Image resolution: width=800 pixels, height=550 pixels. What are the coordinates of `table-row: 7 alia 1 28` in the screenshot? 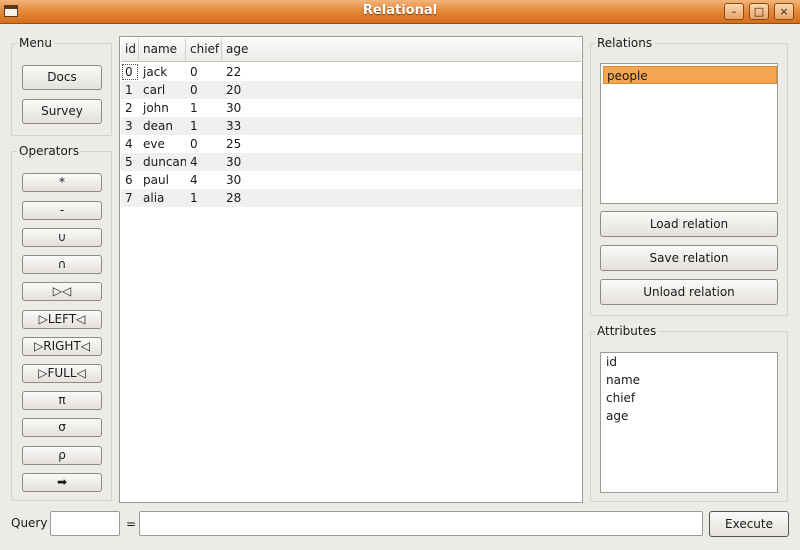 It's located at (351, 198).